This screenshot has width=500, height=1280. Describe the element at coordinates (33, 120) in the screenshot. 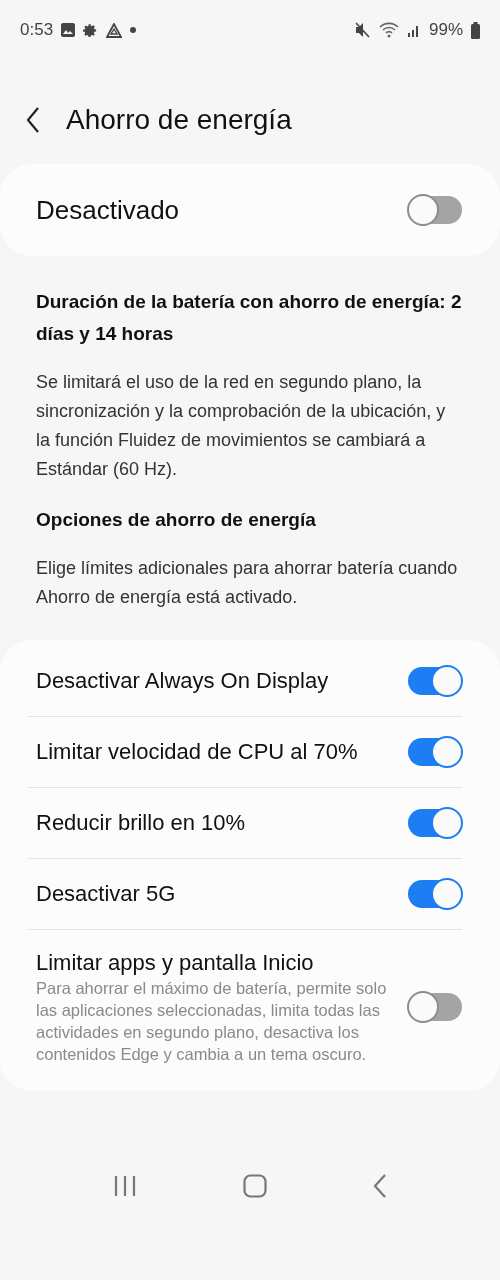

I see `back-icon` at that location.